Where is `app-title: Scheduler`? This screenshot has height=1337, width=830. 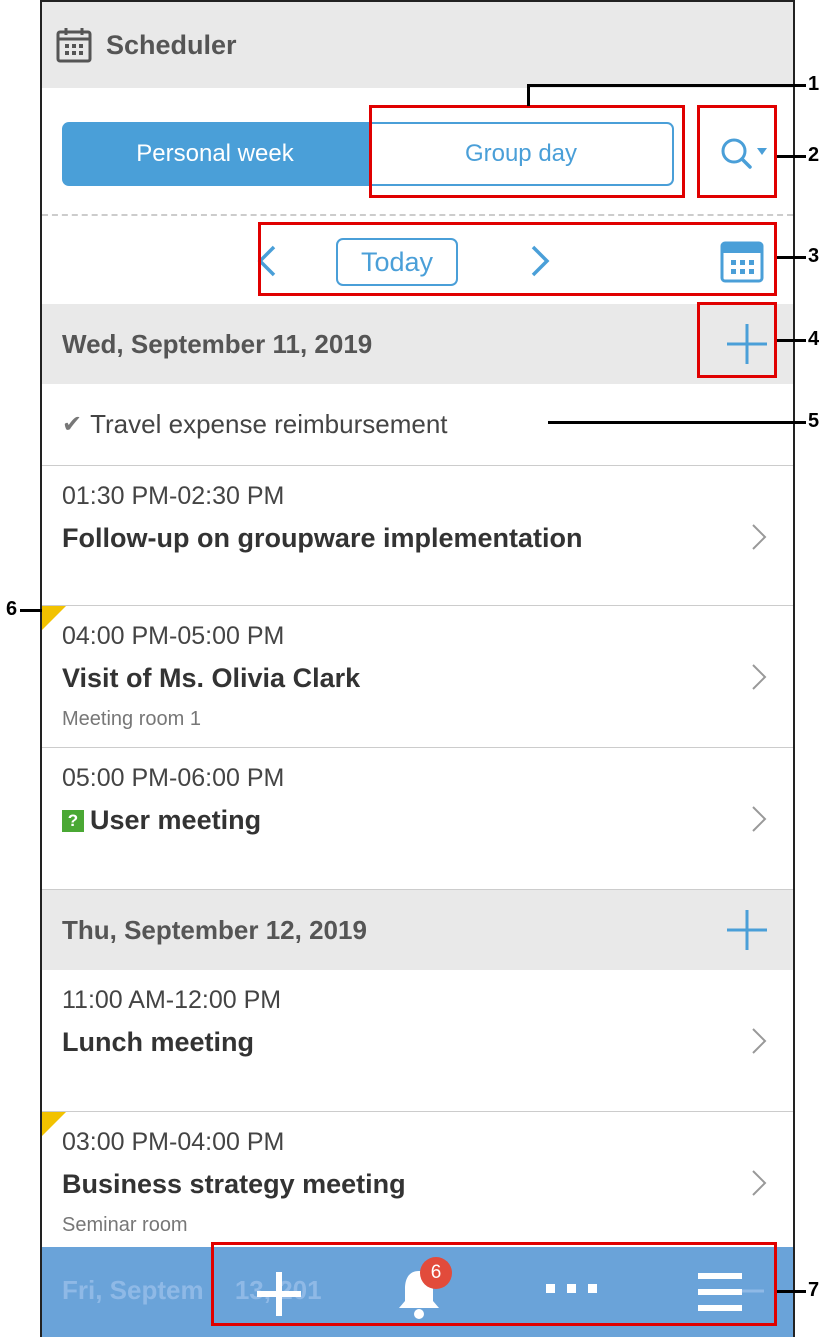 app-title: Scheduler is located at coordinates (171, 44).